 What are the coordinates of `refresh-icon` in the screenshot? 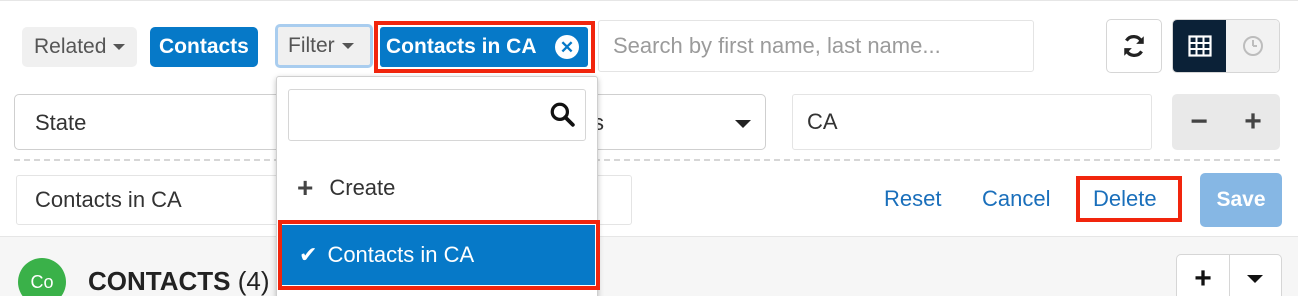 It's located at (1134, 46).